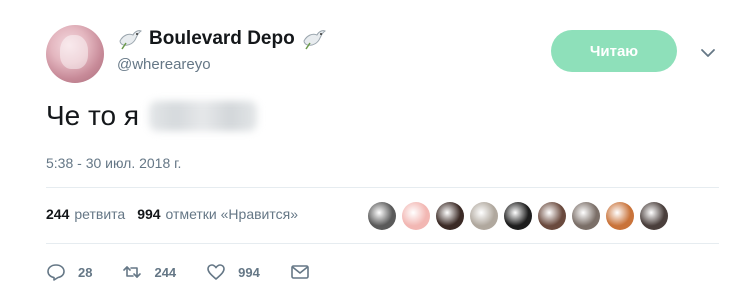 This screenshot has height=307, width=747. What do you see at coordinates (164, 64) in the screenshot?
I see `user-handle: @whereareyo` at bounding box center [164, 64].